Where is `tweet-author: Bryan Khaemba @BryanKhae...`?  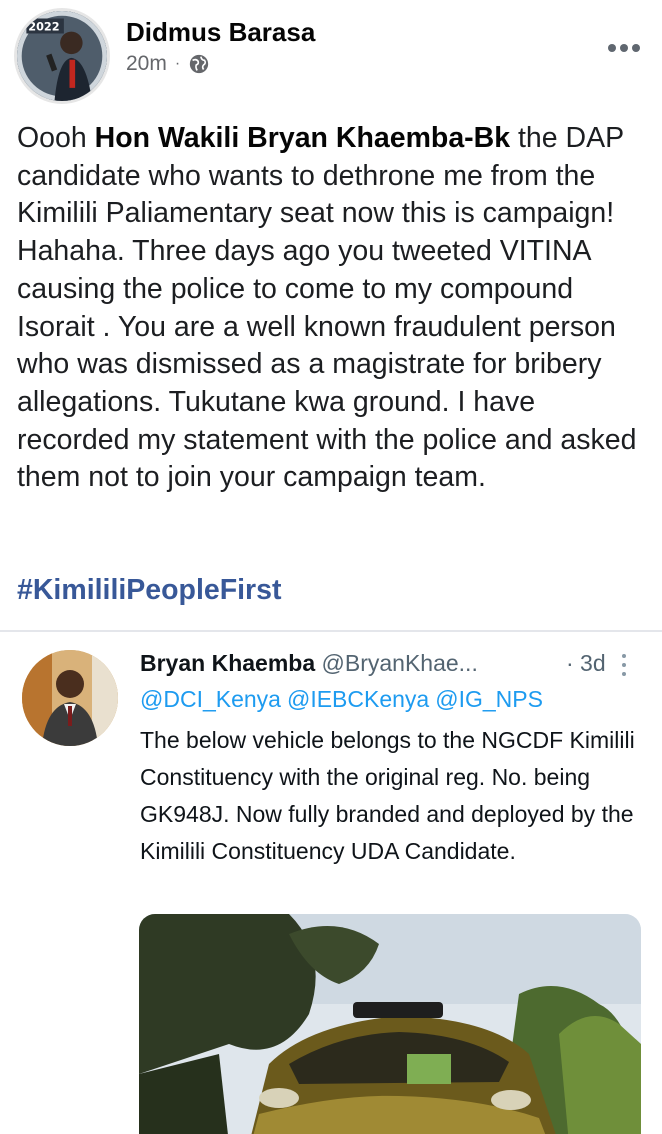
tweet-author: Bryan Khaemba @BryanKhae... is located at coordinates (309, 663).